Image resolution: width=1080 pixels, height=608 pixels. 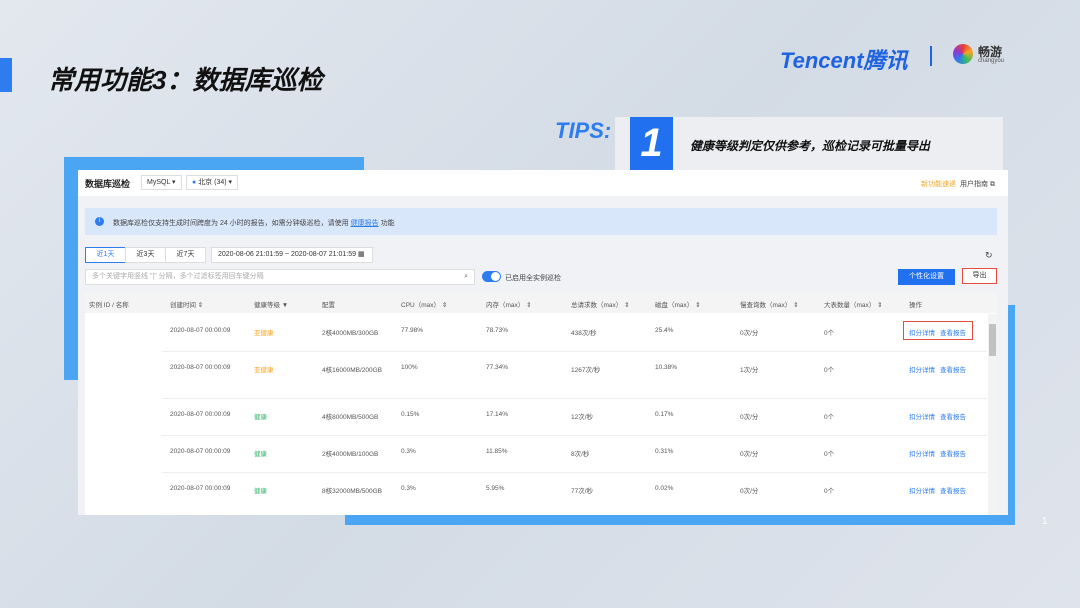 I want to click on cell-config: 2核4000MB/300GB, so click(x=350, y=333).